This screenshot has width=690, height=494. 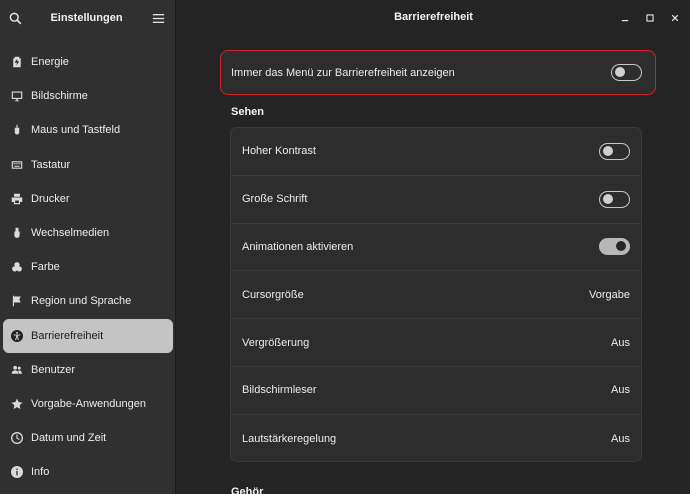 I want to click on row-label: Vergrößerung, so click(x=276, y=342).